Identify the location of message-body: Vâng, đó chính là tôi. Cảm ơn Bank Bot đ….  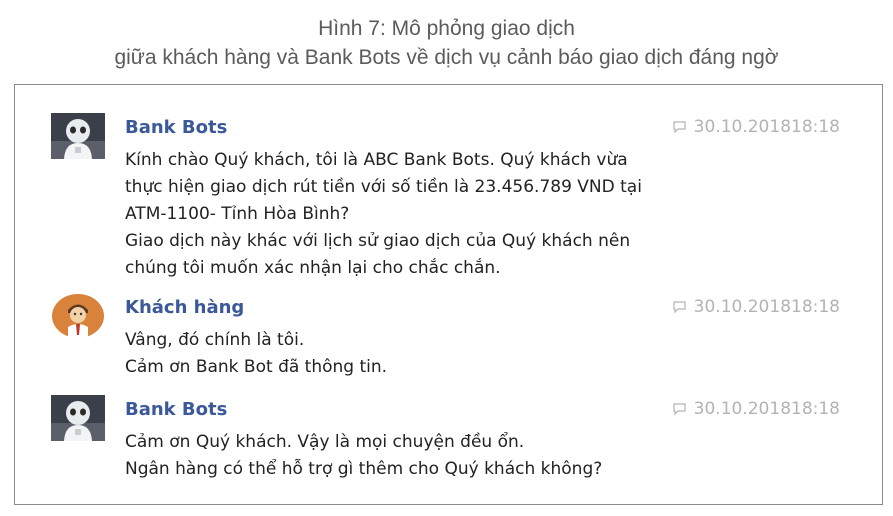
(256, 354).